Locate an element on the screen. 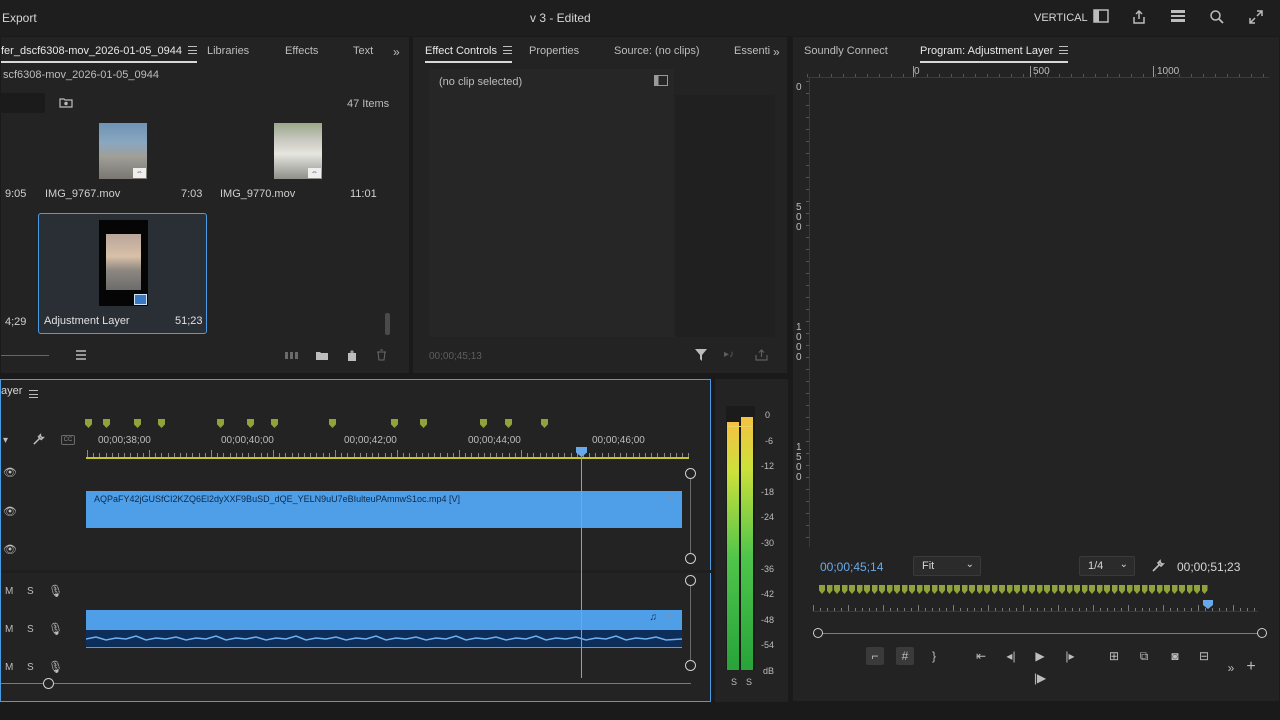 This screenshot has width=1280, height=720. safe-margins-icon: # is located at coordinates (905, 656).